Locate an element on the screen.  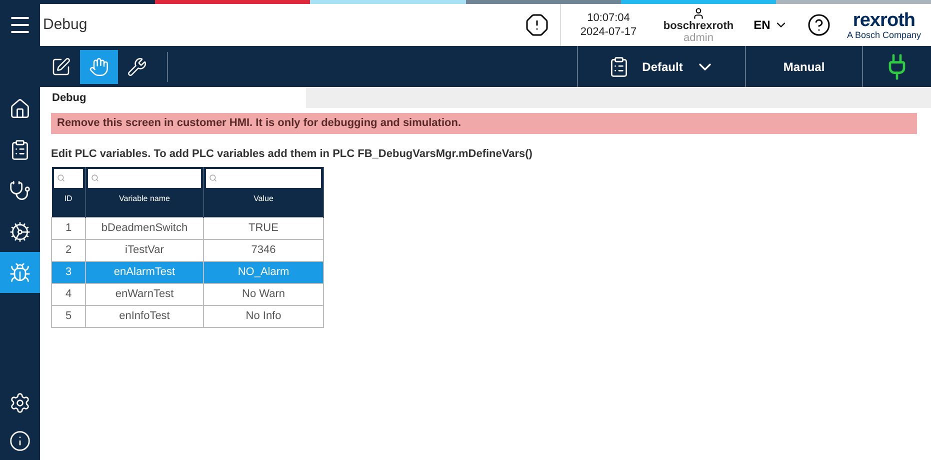
recipe-dropdown: Default is located at coordinates (661, 66).